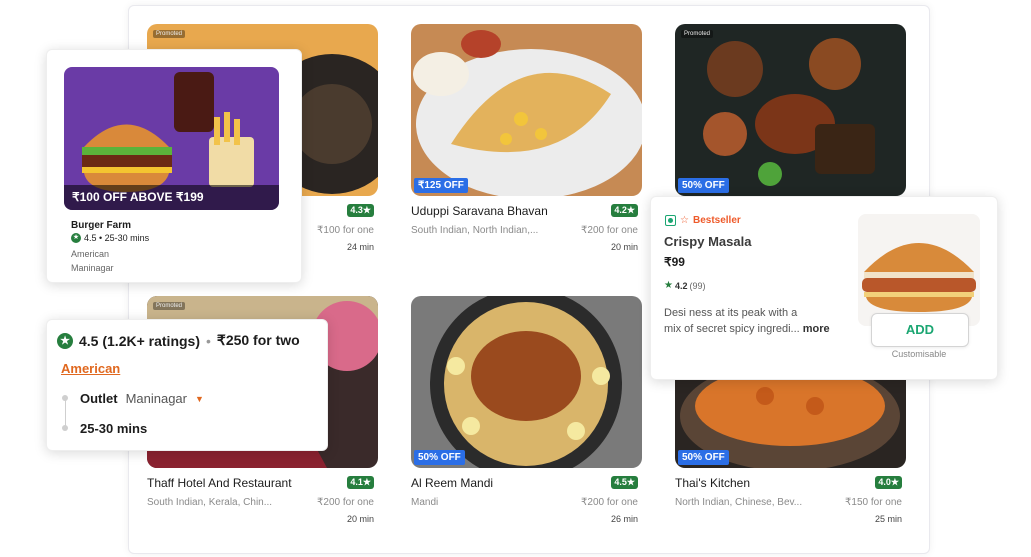  I want to click on bestseller-star-icon: ☆, so click(684, 220).